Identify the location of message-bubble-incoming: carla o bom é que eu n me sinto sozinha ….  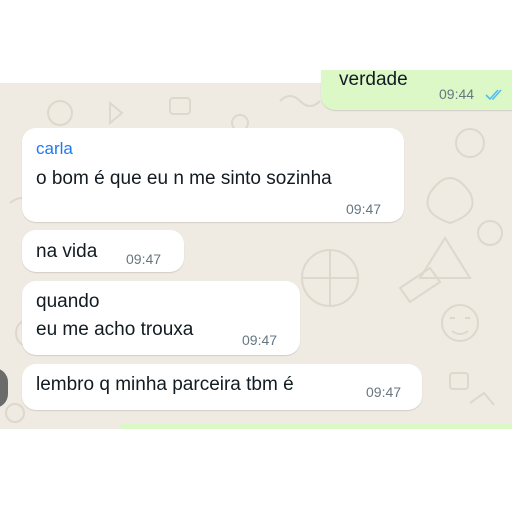
(213, 175).